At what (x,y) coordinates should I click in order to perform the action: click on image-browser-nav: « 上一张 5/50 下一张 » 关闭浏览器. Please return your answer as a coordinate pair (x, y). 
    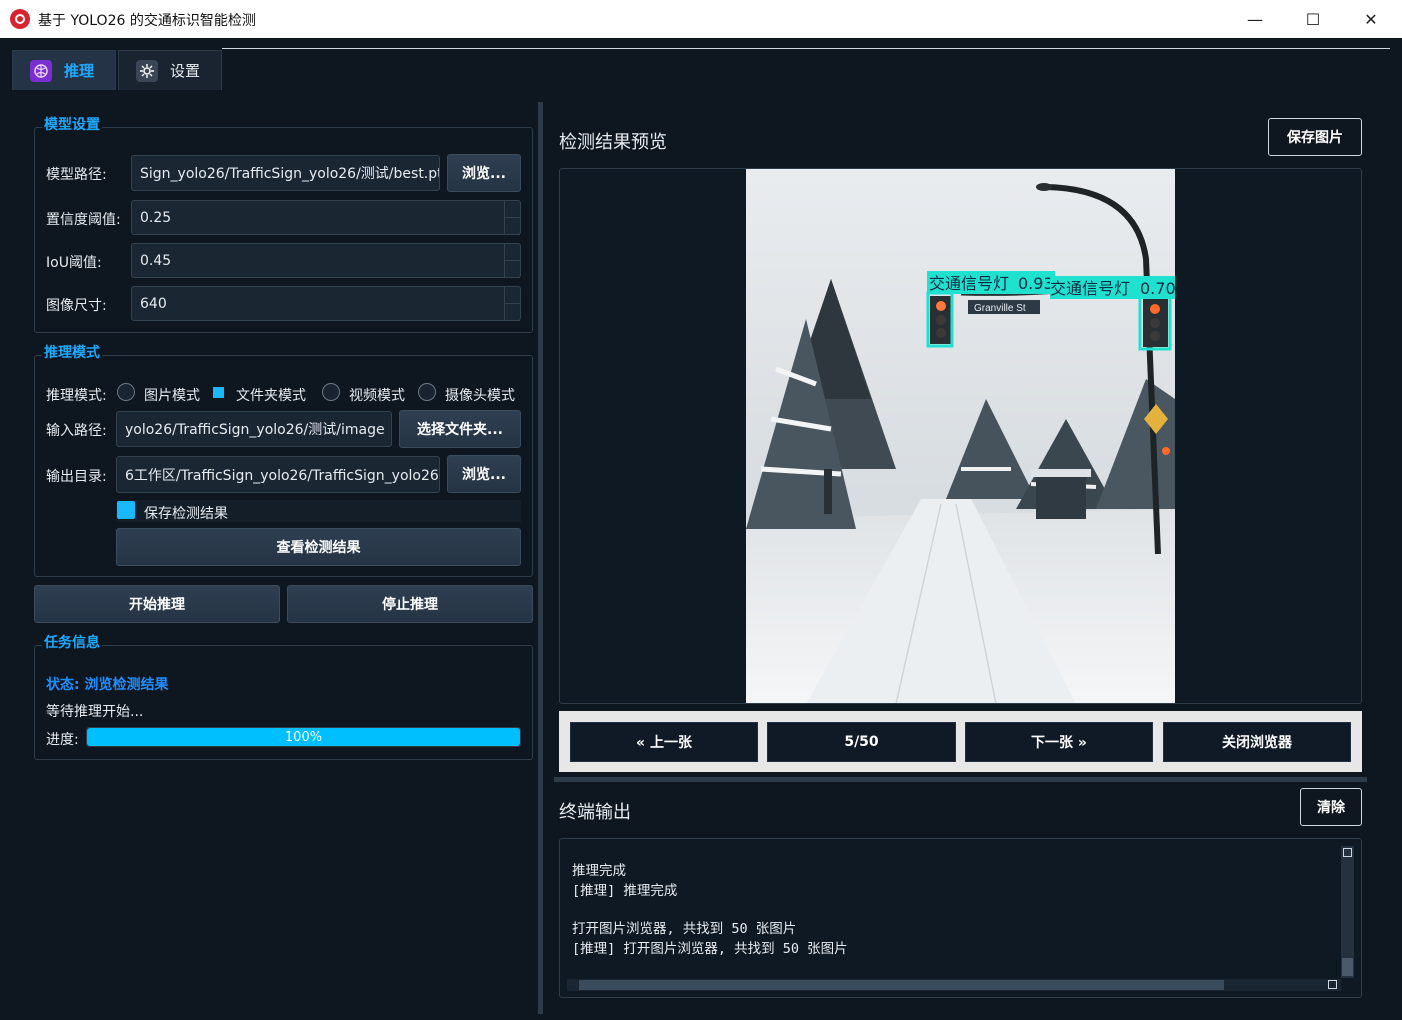
    Looking at the image, I should click on (960, 741).